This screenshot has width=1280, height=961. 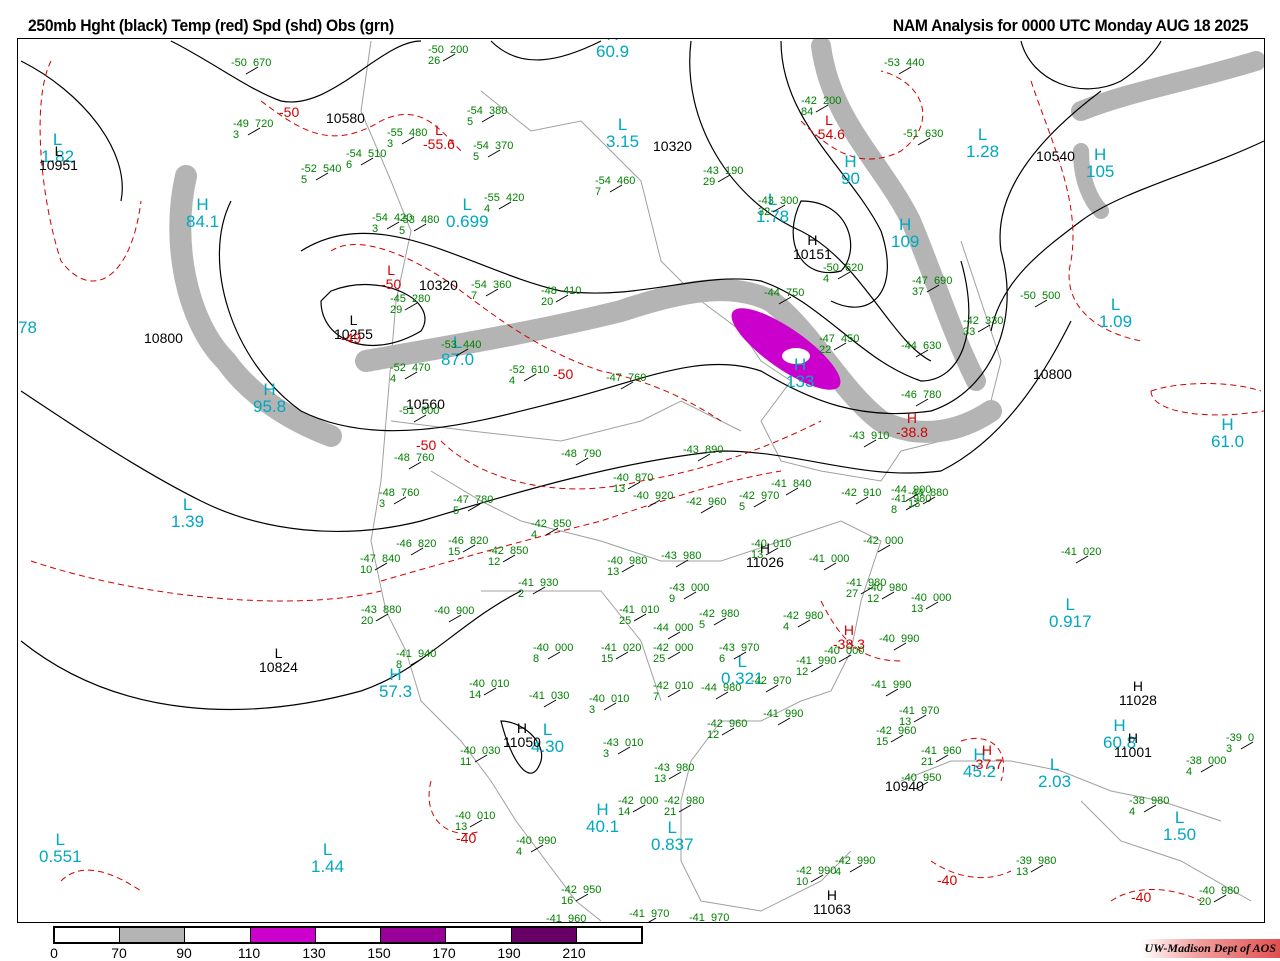 What do you see at coordinates (538, 589) in the screenshot?
I see `station-observation: -41 9302` at bounding box center [538, 589].